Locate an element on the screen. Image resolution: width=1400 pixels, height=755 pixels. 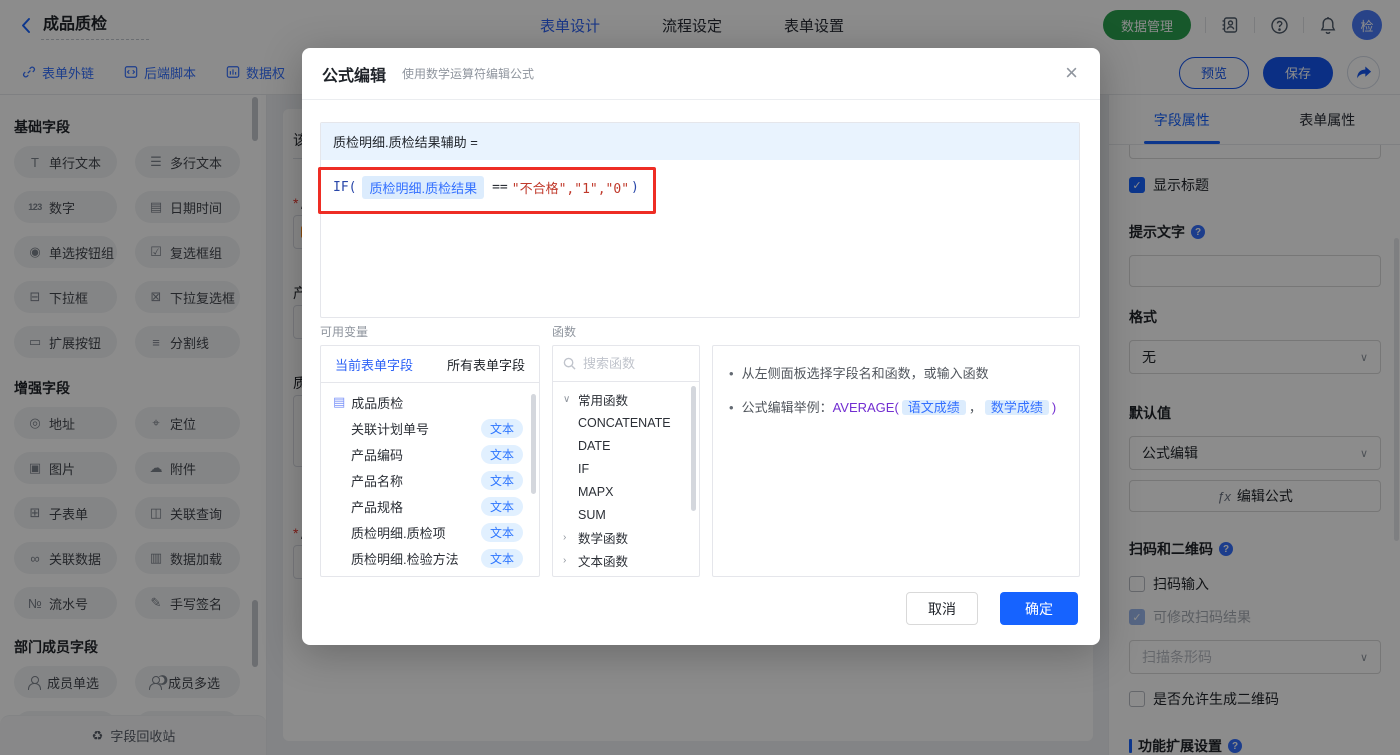
tab-all-form-fields: 所有表单字段 is located at coordinates (486, 364).